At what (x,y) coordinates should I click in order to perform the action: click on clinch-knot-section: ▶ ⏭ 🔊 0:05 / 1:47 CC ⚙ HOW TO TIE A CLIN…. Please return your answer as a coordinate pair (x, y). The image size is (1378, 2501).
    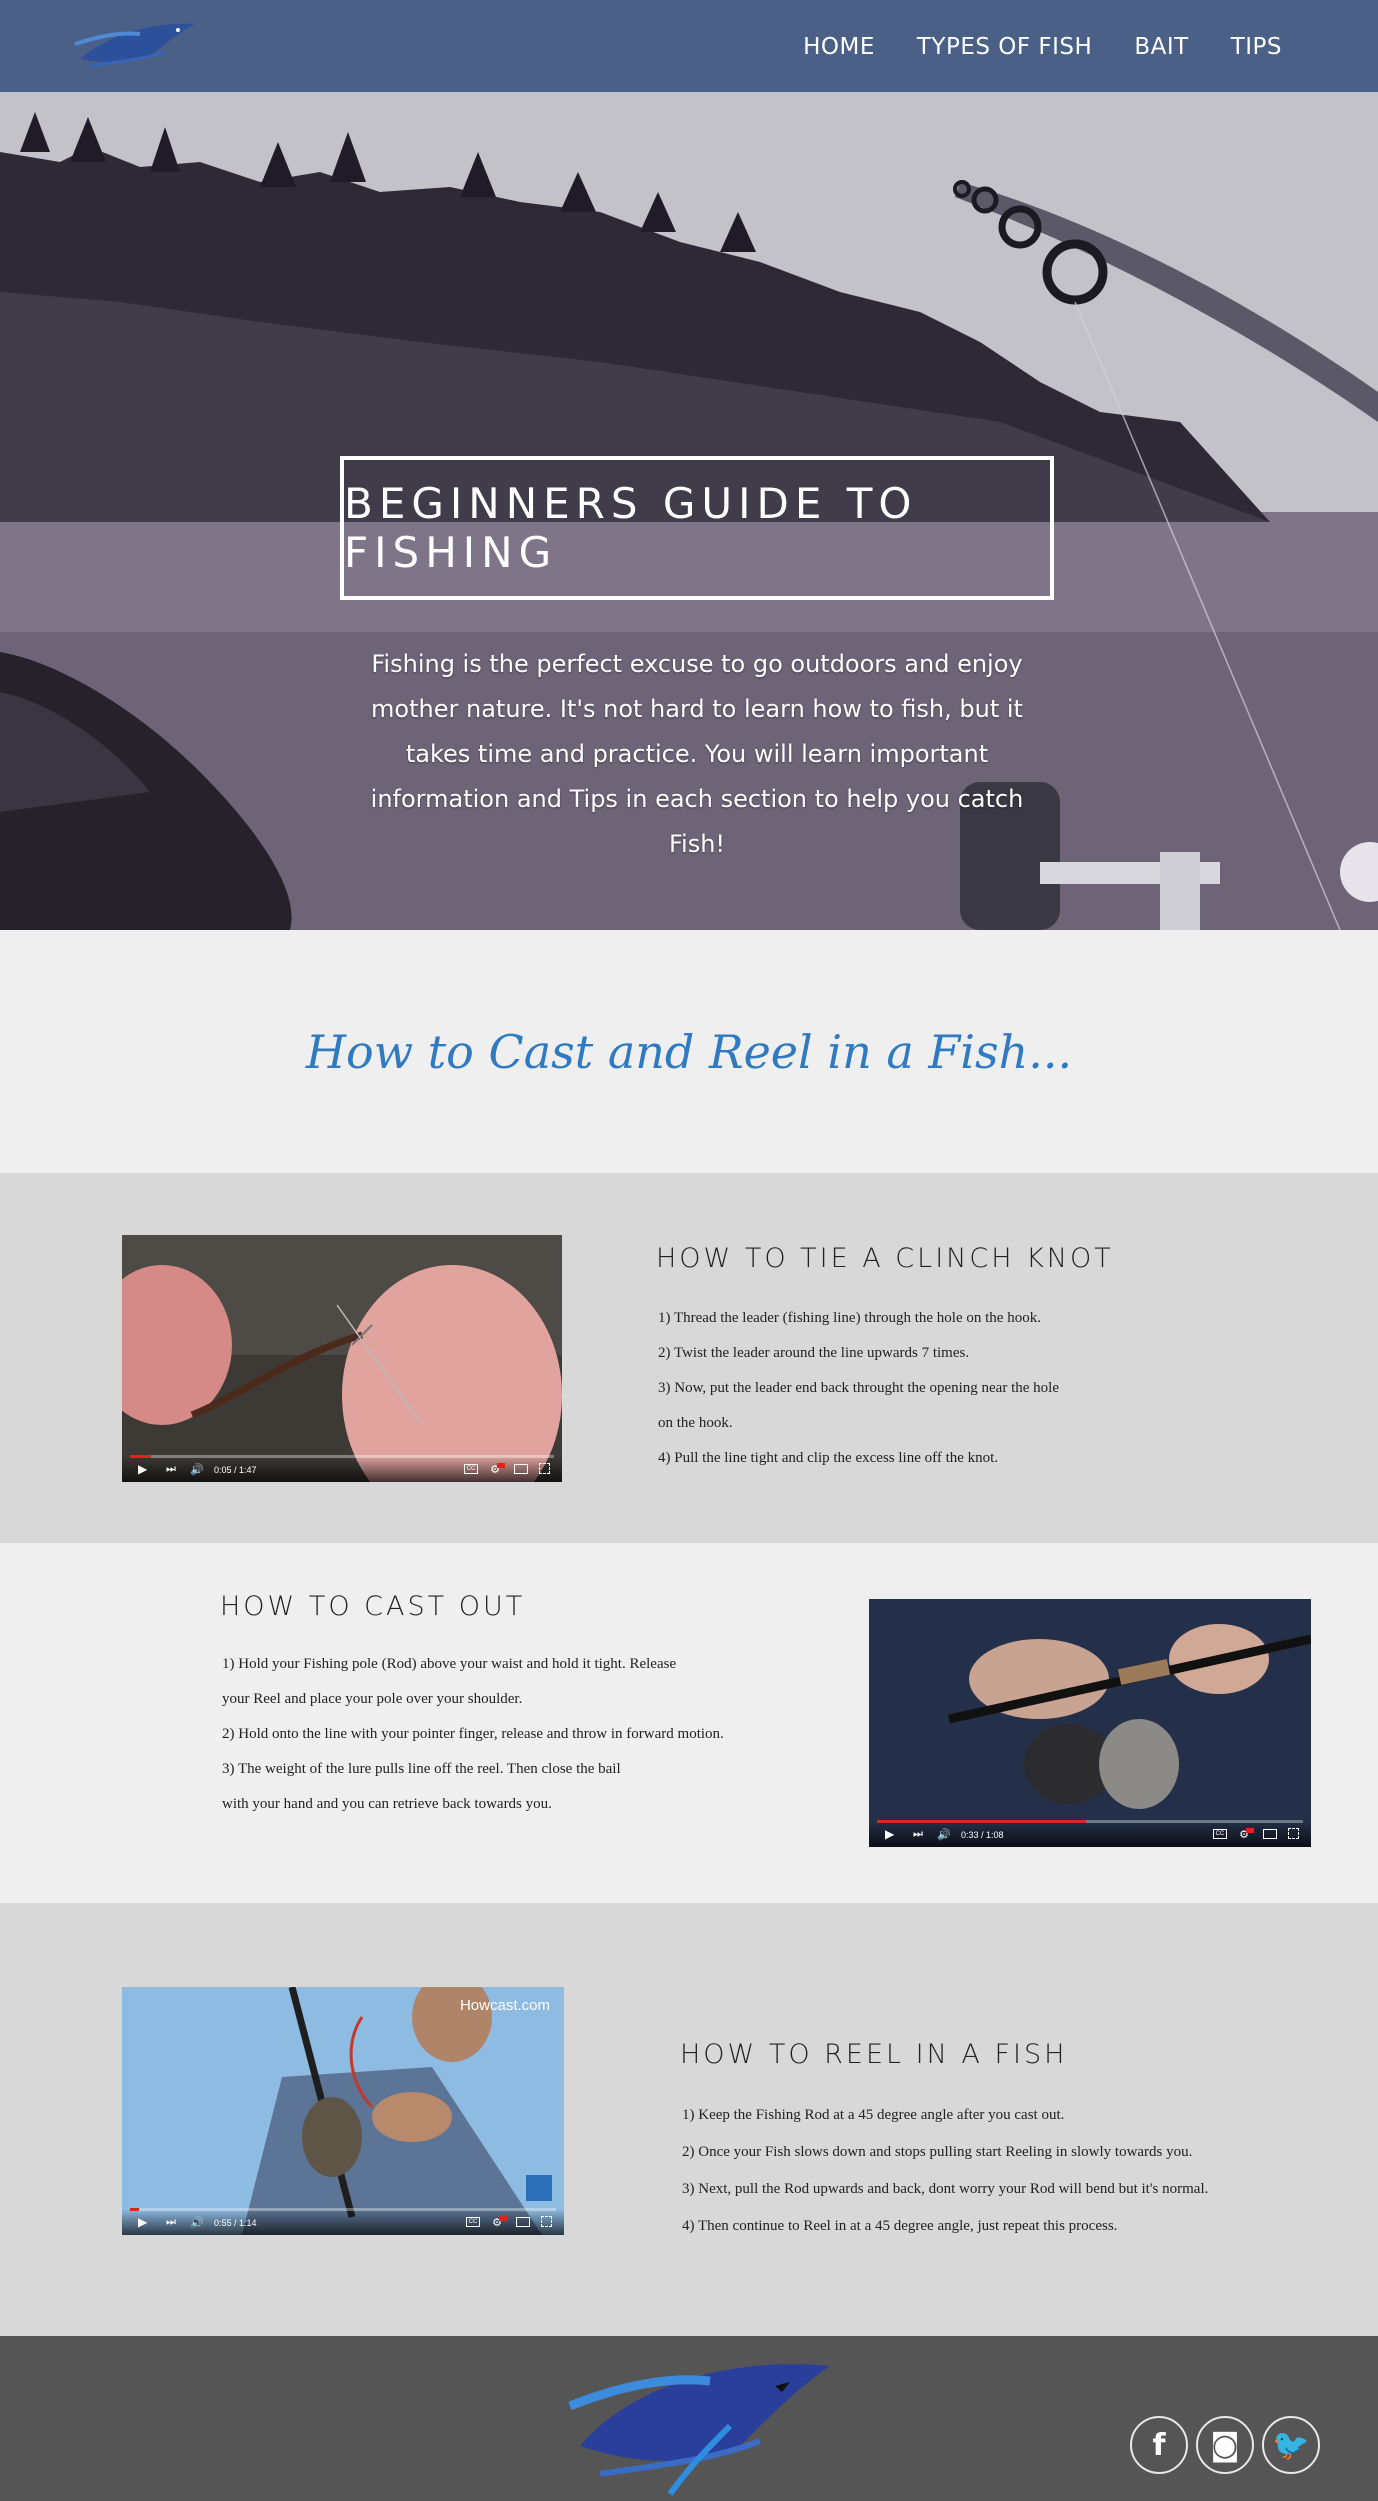
    Looking at the image, I should click on (689, 1358).